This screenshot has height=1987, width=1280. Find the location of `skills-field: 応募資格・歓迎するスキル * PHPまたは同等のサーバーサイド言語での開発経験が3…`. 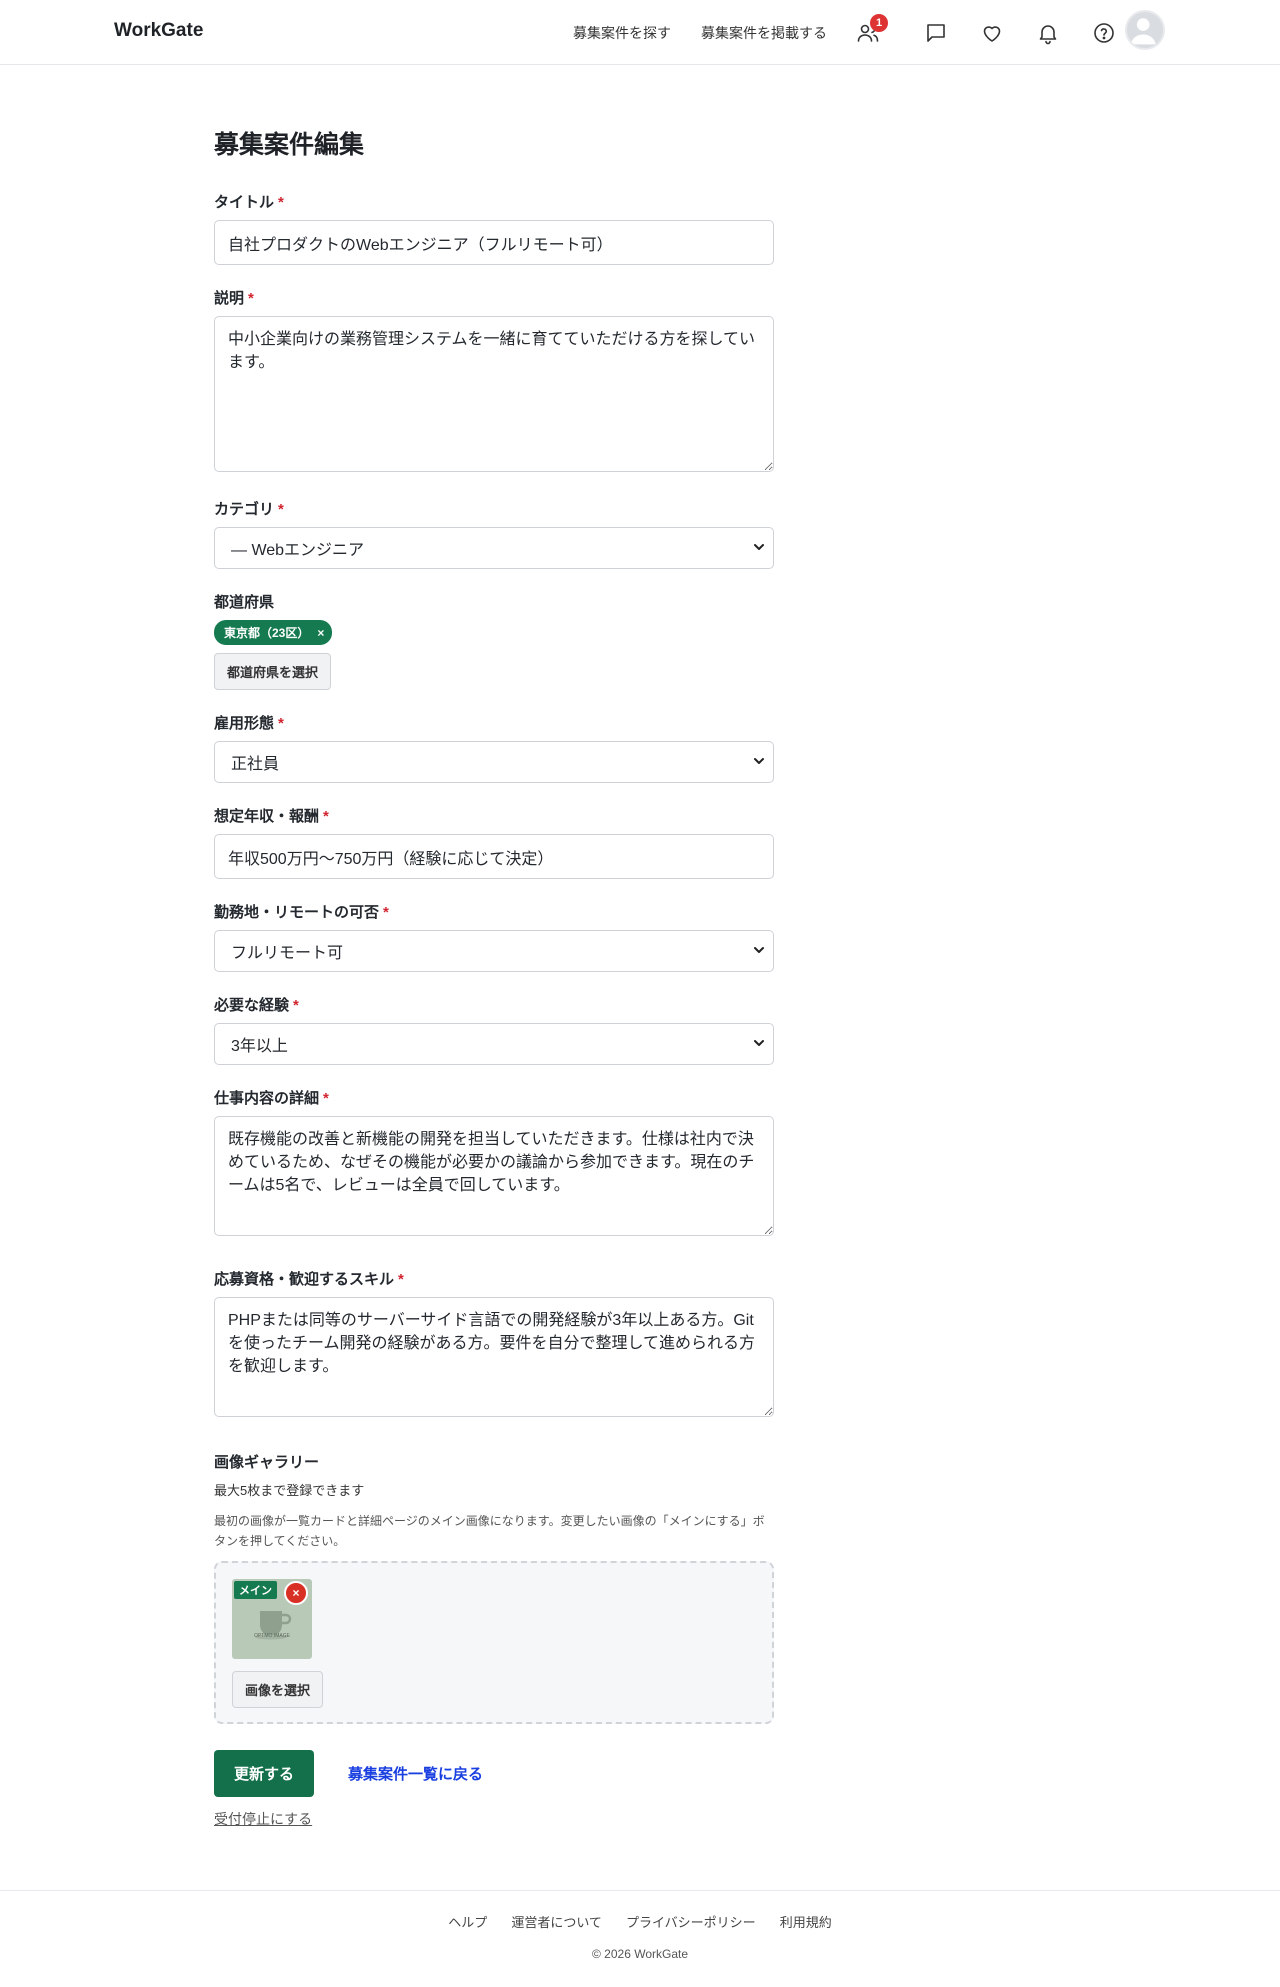

skills-field: 応募資格・歓迎するスキル * PHPまたは同等のサーバーサイド言語での開発経験が3… is located at coordinates (494, 1344).